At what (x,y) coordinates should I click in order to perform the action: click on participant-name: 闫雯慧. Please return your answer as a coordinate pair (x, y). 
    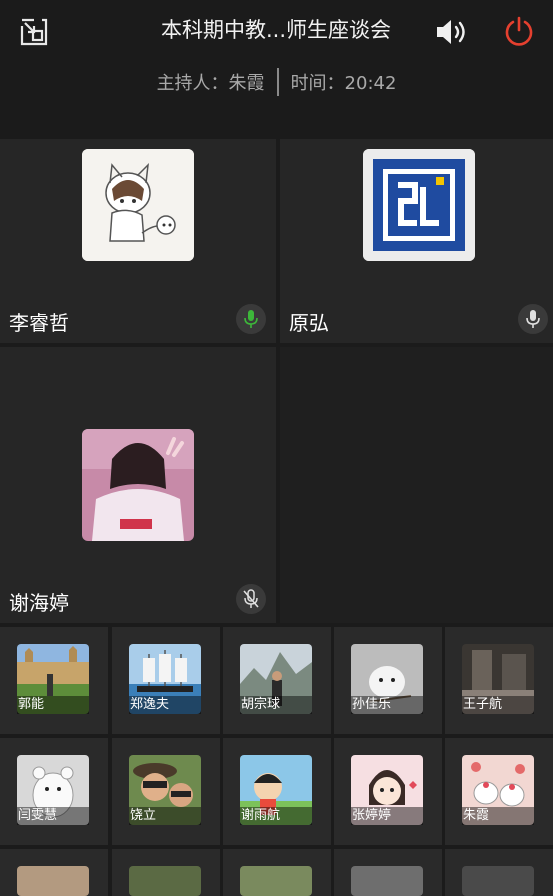
    Looking at the image, I should click on (53, 816).